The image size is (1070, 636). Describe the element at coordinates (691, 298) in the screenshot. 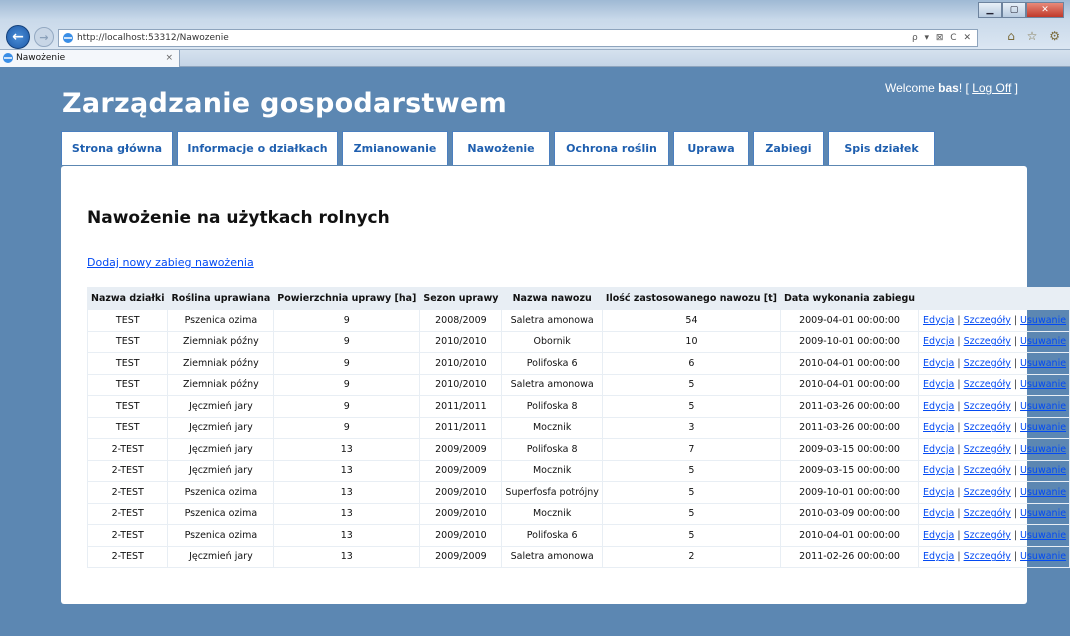

I see `col-header: Ilość zastosowanego nawozu [t]` at that location.